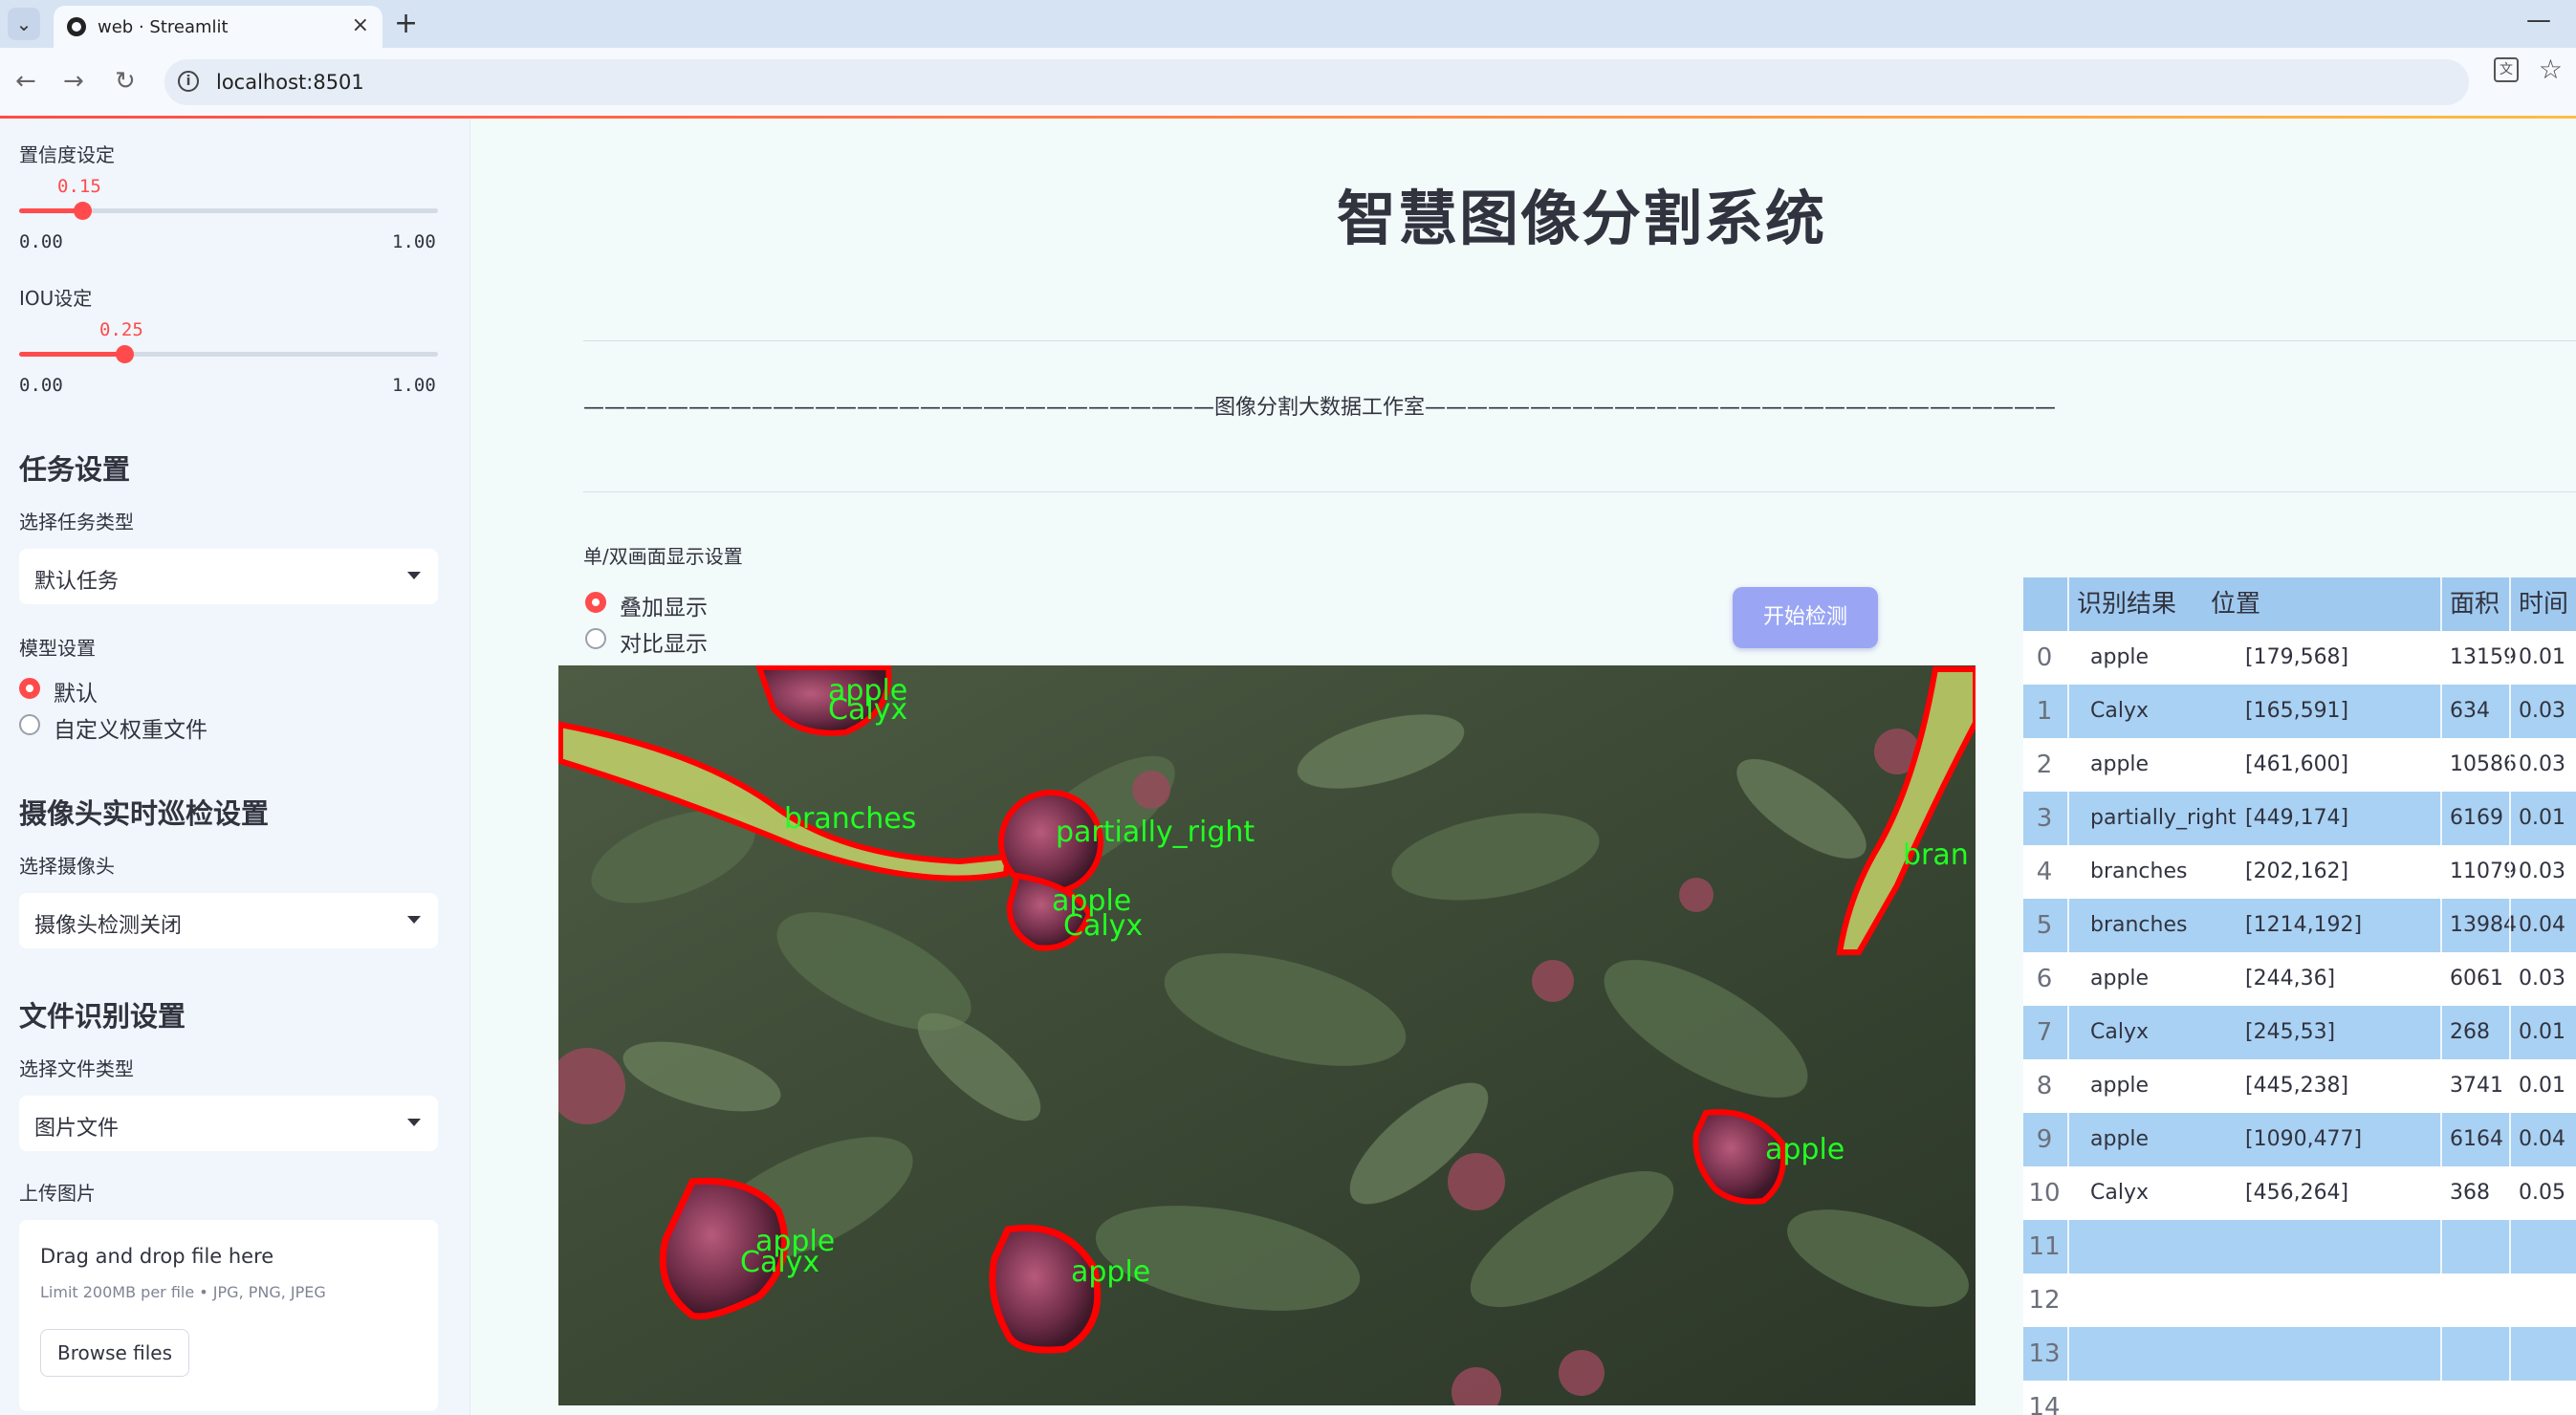 This screenshot has width=2576, height=1415. What do you see at coordinates (41, 385) in the screenshot?
I see `iou-min: 0.00` at bounding box center [41, 385].